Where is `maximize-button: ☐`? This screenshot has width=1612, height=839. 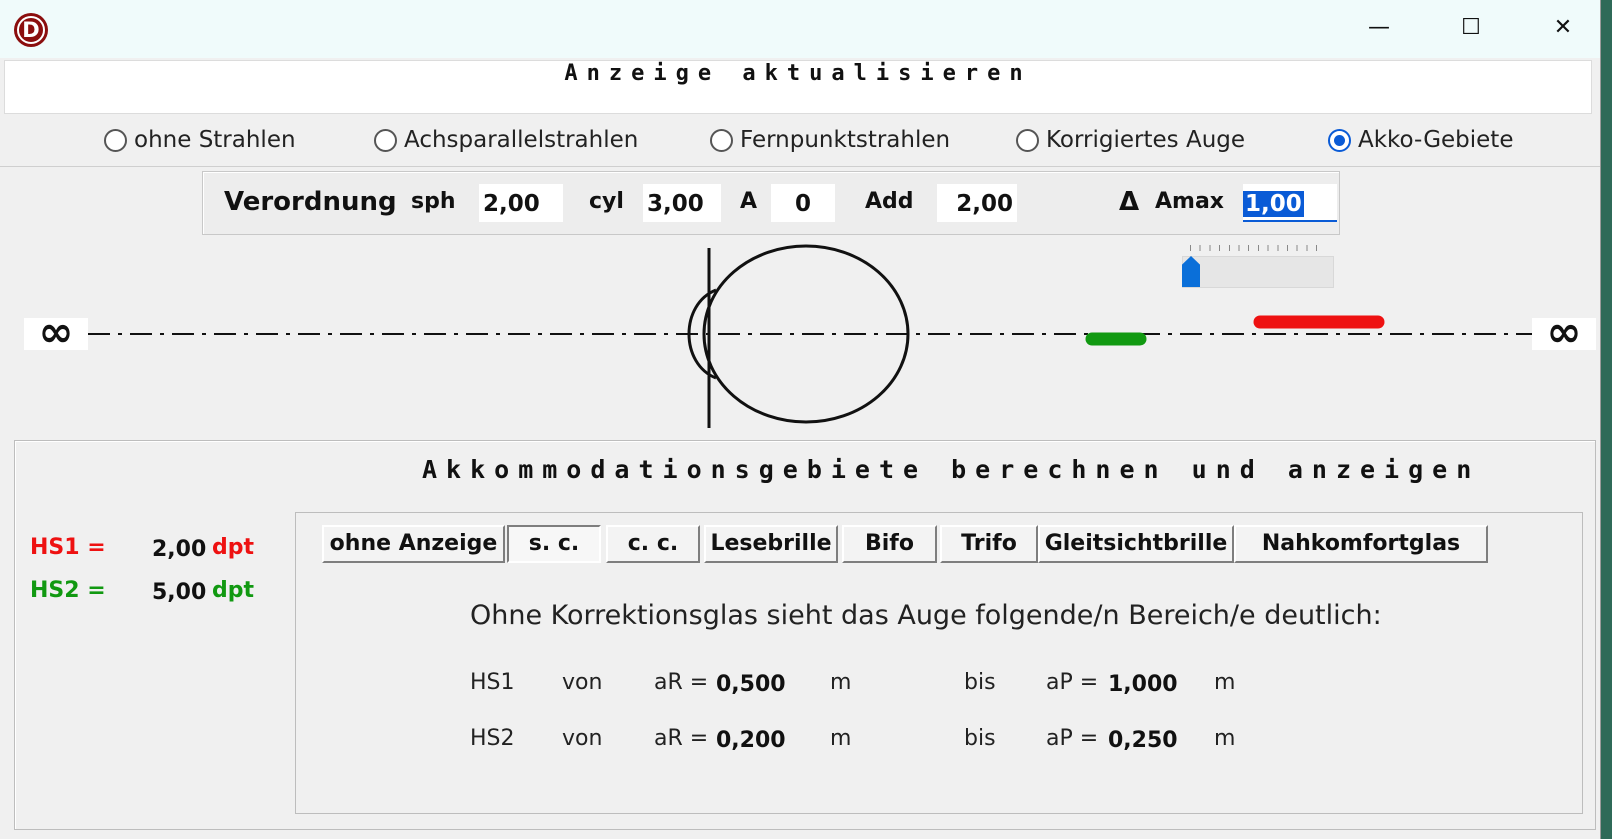 maximize-button: ☐ is located at coordinates (1471, 28).